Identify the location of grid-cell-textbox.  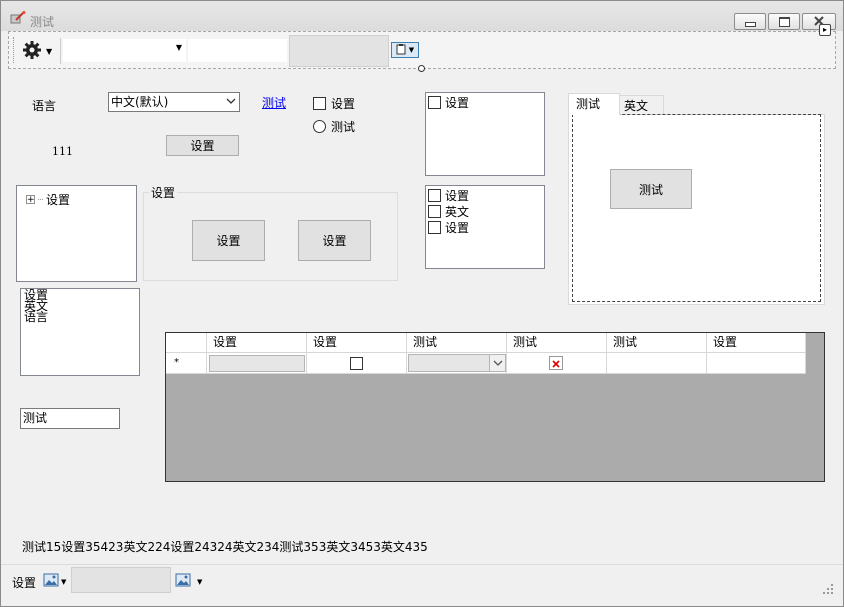
(257, 363).